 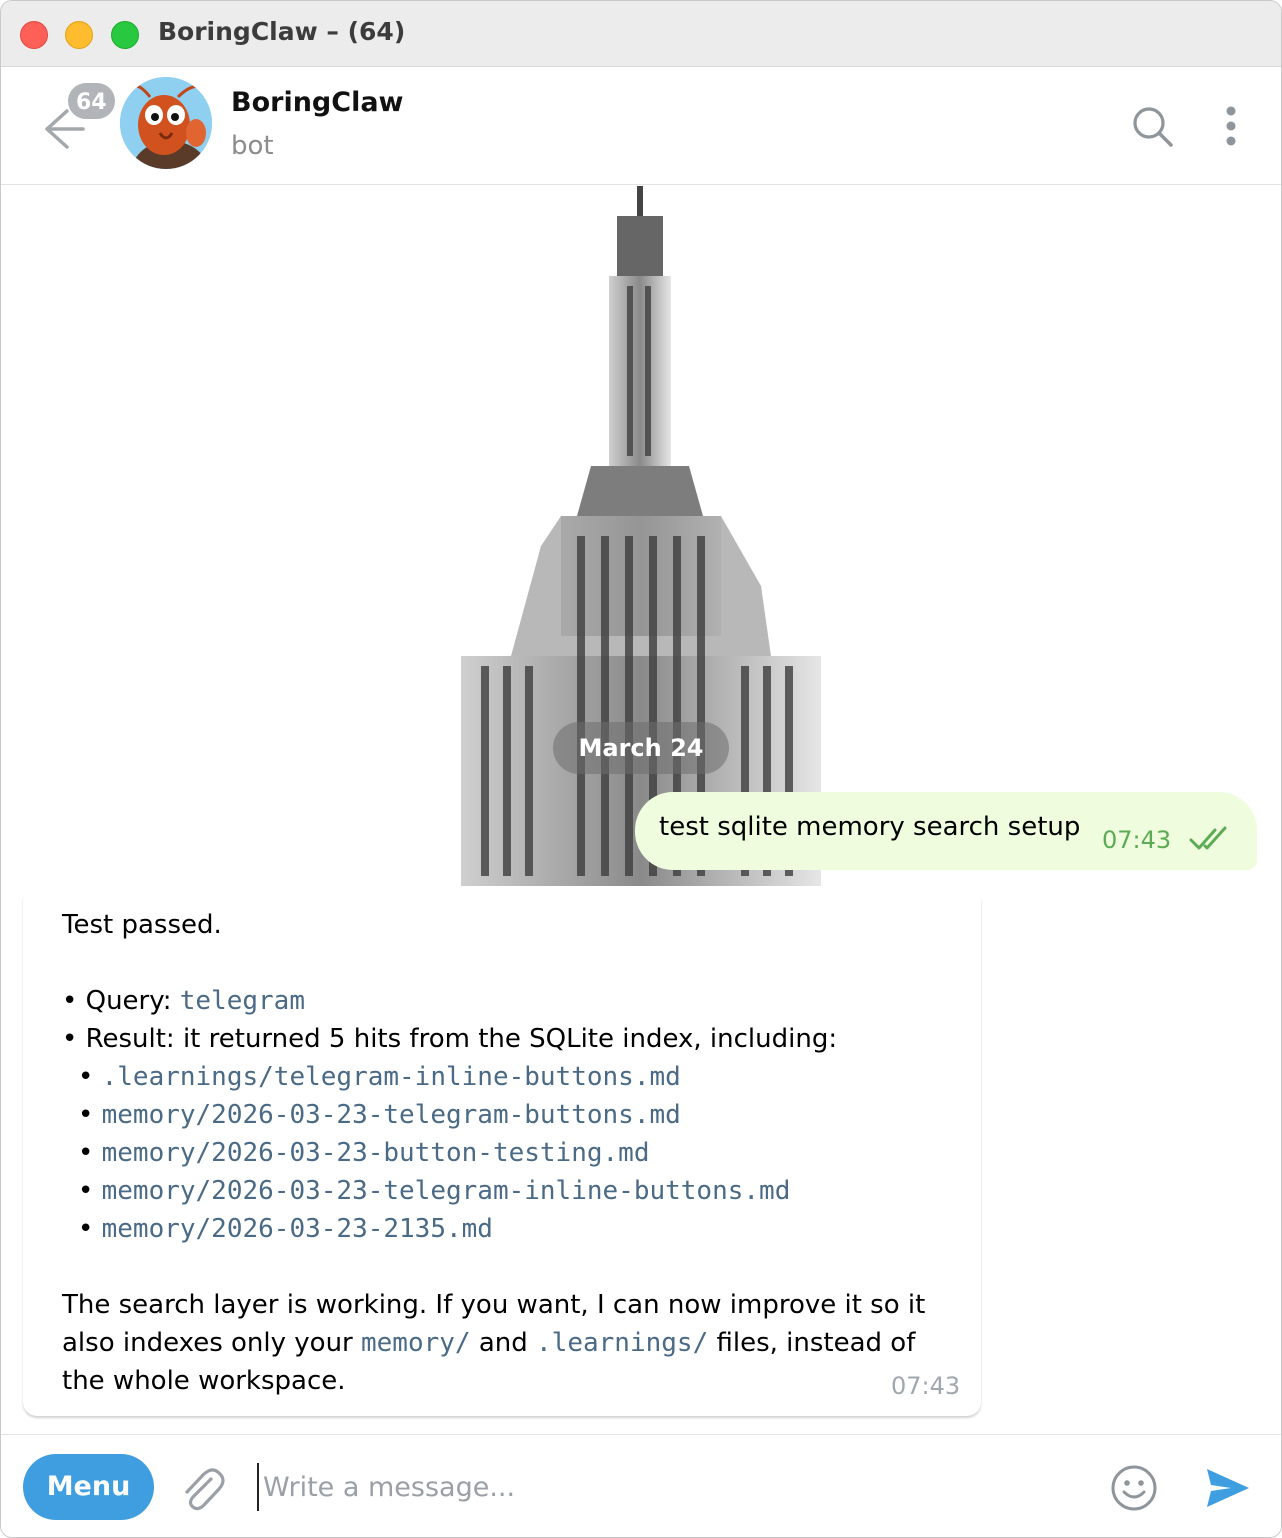 I want to click on bot-avatar, so click(x=166, y=123).